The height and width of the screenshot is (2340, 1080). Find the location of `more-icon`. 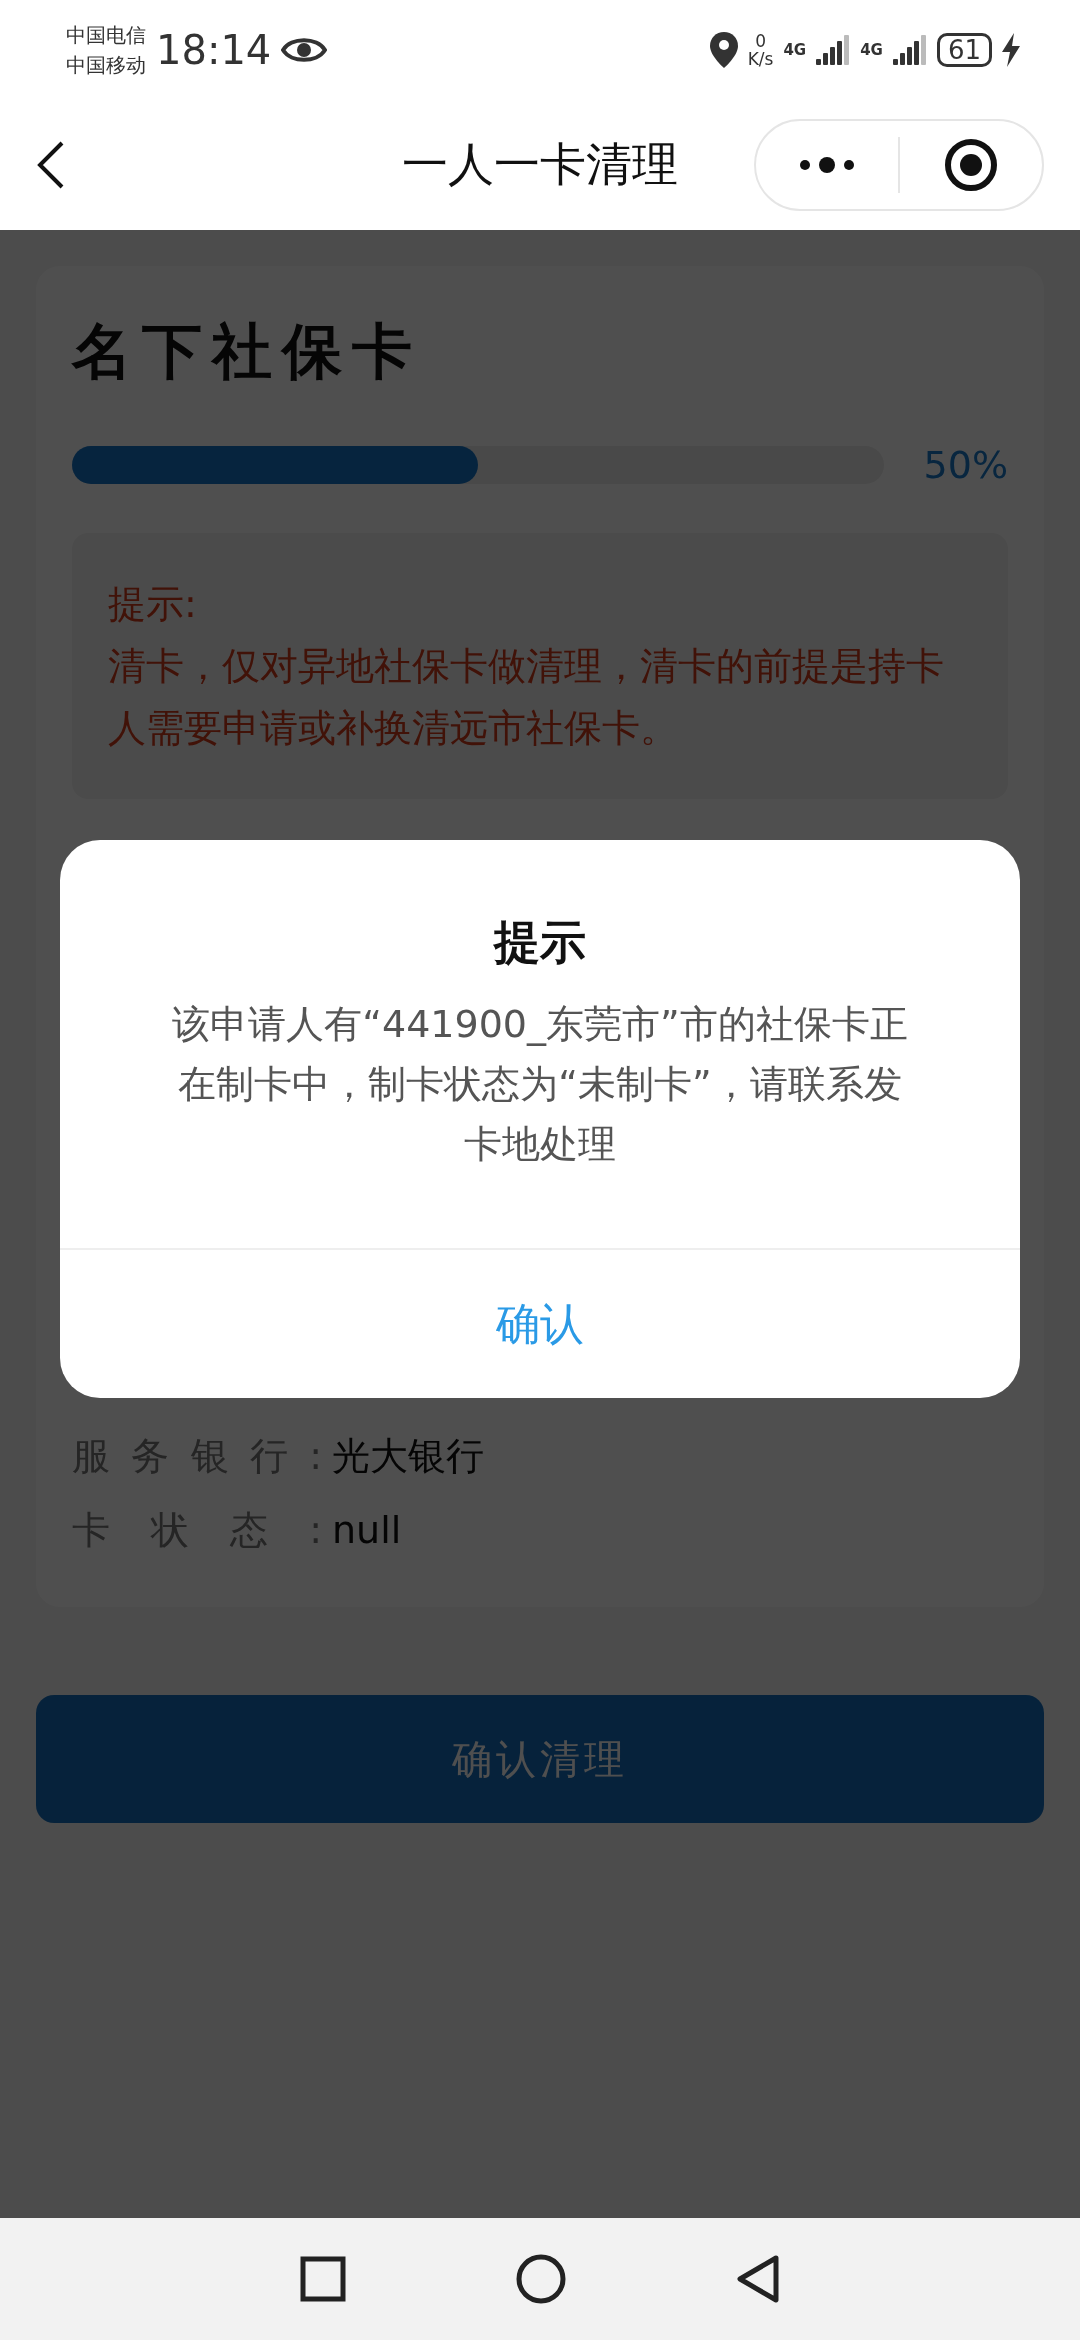

more-icon is located at coordinates (827, 165).